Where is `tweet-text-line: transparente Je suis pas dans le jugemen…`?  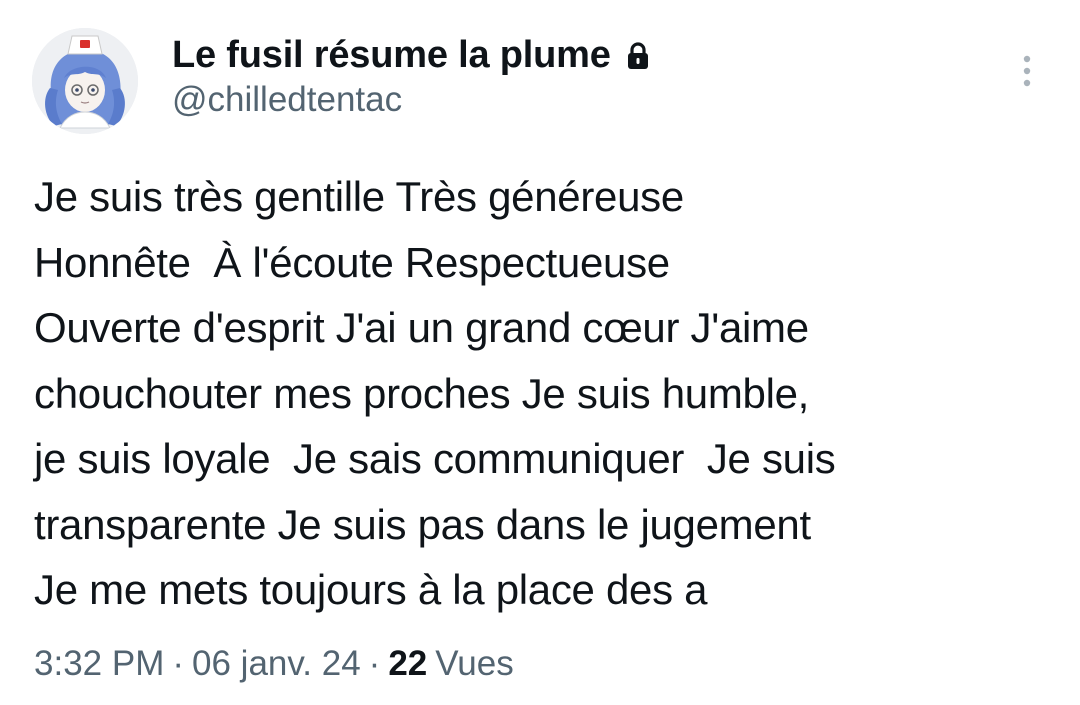 tweet-text-line: transparente Je suis pas dans le jugemen… is located at coordinates (422, 524).